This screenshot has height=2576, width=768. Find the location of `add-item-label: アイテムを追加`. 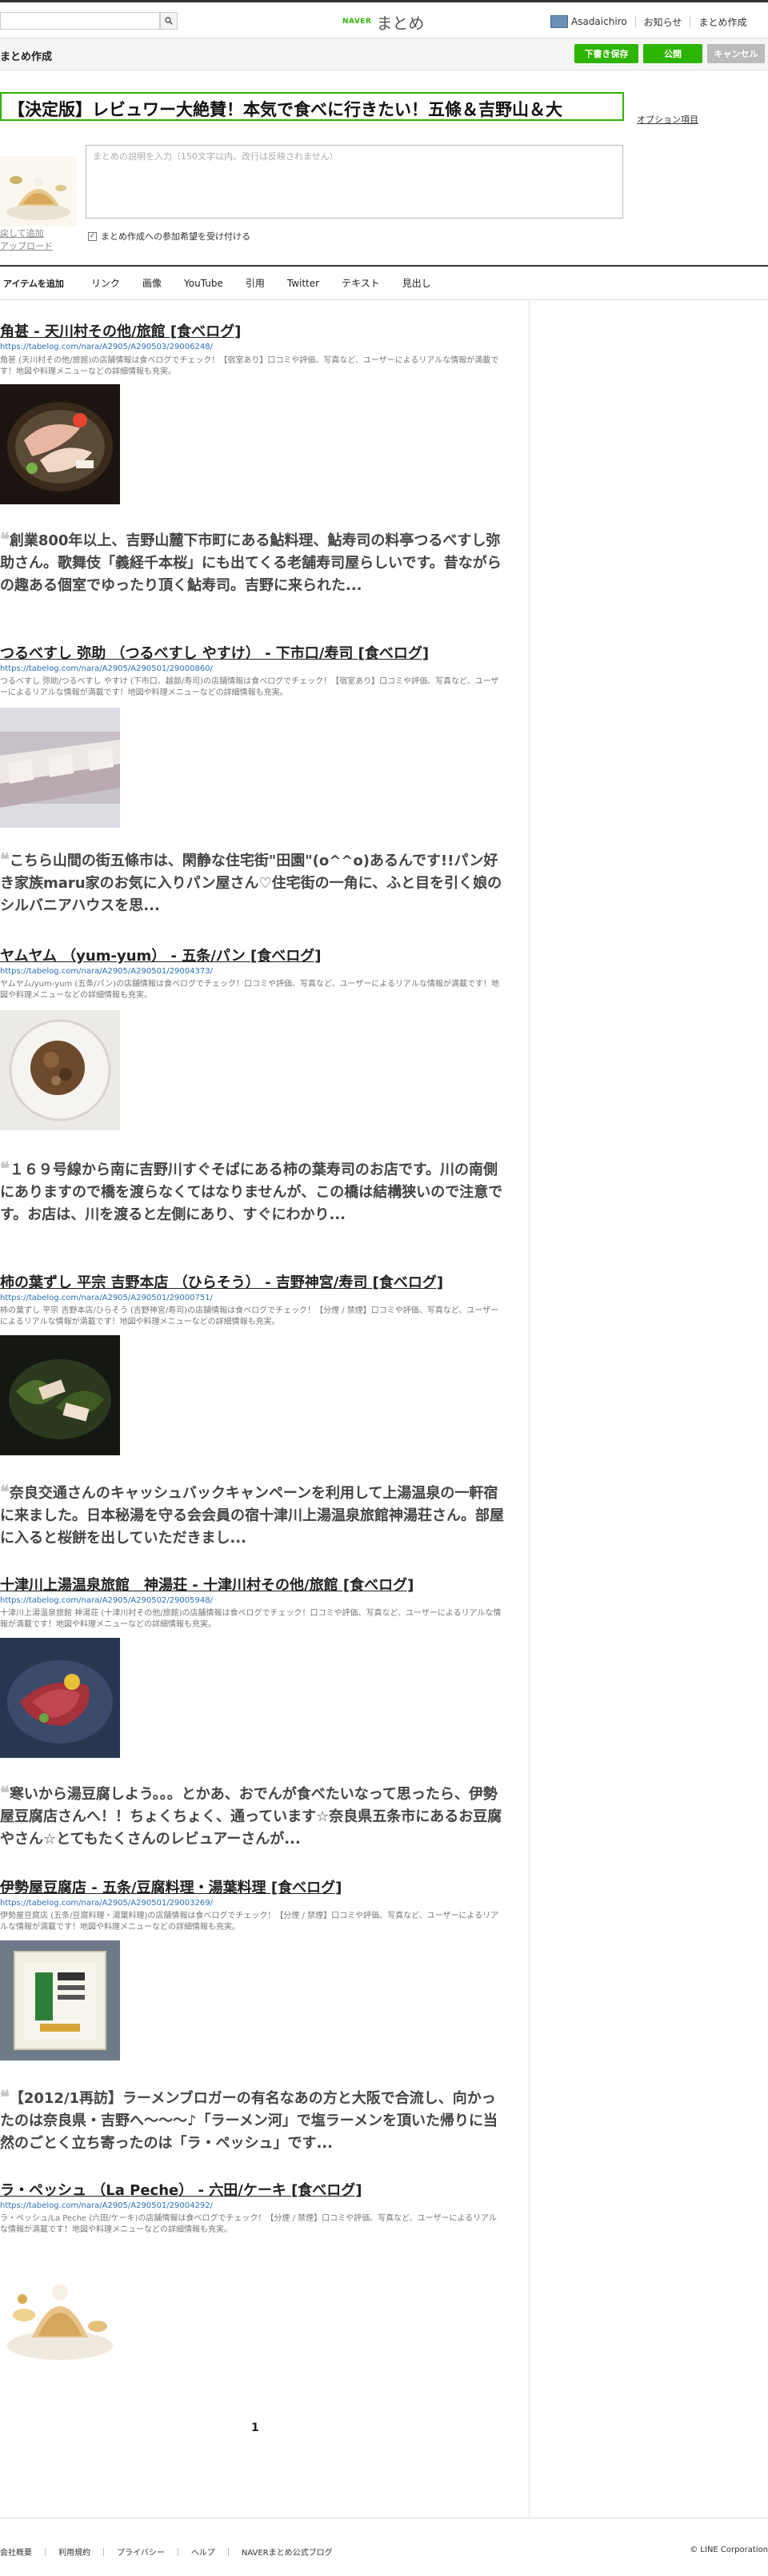

add-item-label: アイテムを追加 is located at coordinates (33, 283).